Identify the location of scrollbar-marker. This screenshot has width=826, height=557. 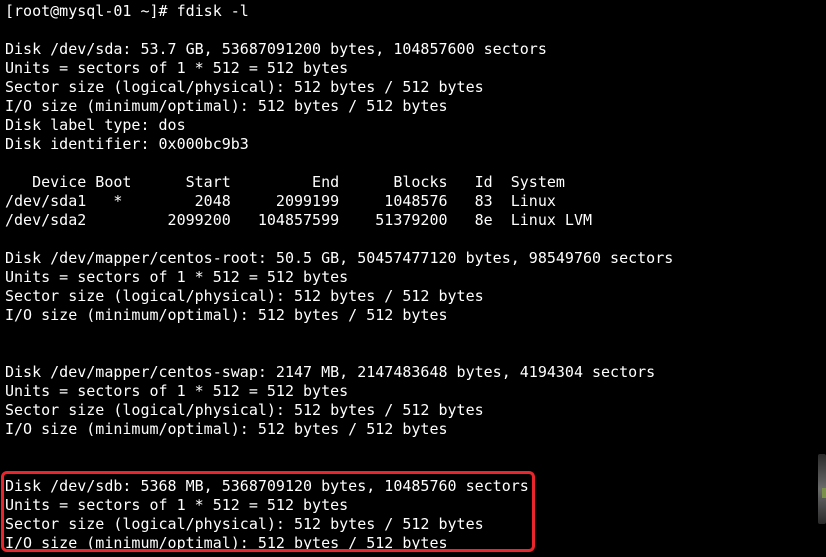
(824, 493).